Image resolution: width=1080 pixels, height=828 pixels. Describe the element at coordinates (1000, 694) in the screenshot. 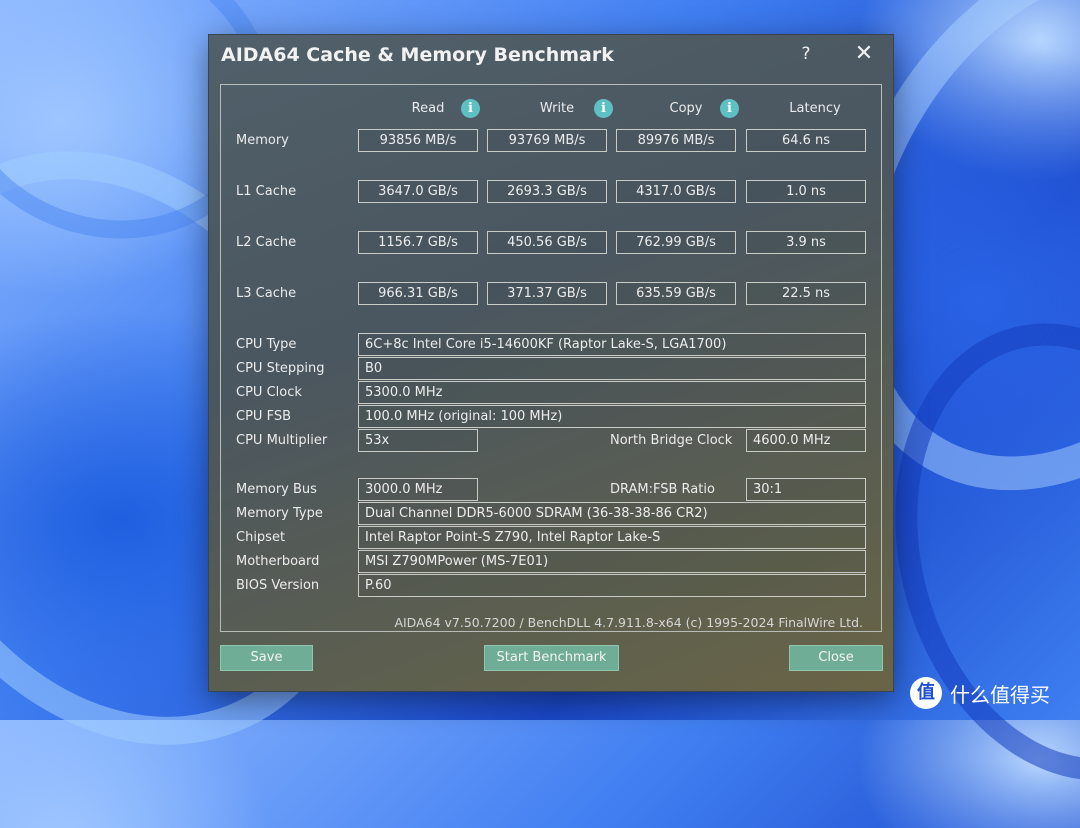

I see `watermark-text: 什么值得买` at that location.